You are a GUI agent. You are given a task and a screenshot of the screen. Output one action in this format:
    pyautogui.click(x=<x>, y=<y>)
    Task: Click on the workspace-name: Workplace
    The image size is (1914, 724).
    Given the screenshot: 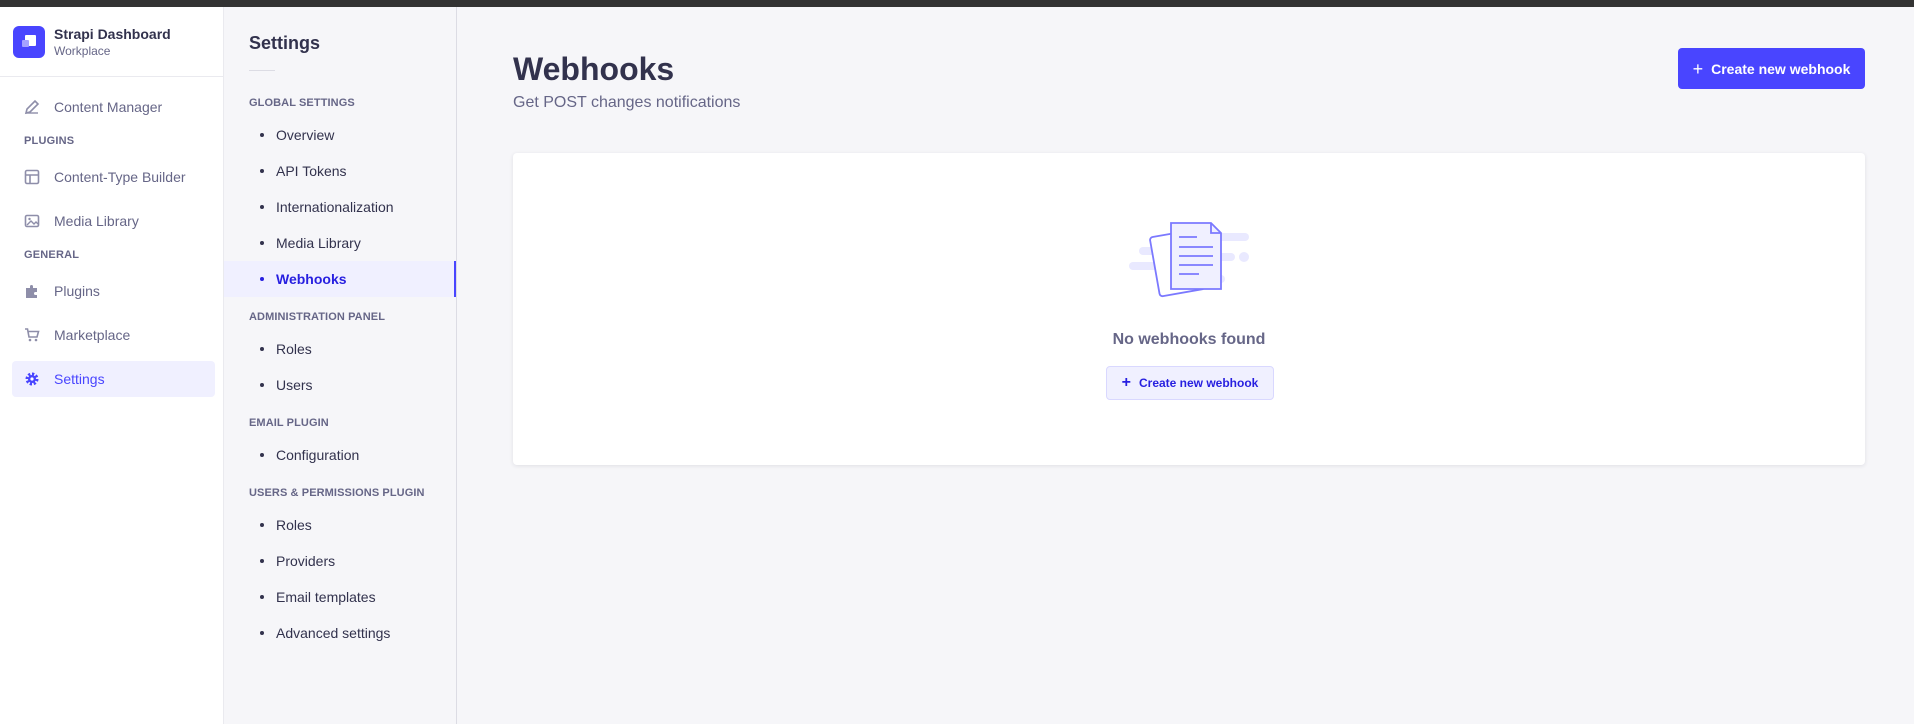 What is the action you would take?
    pyautogui.click(x=82, y=50)
    